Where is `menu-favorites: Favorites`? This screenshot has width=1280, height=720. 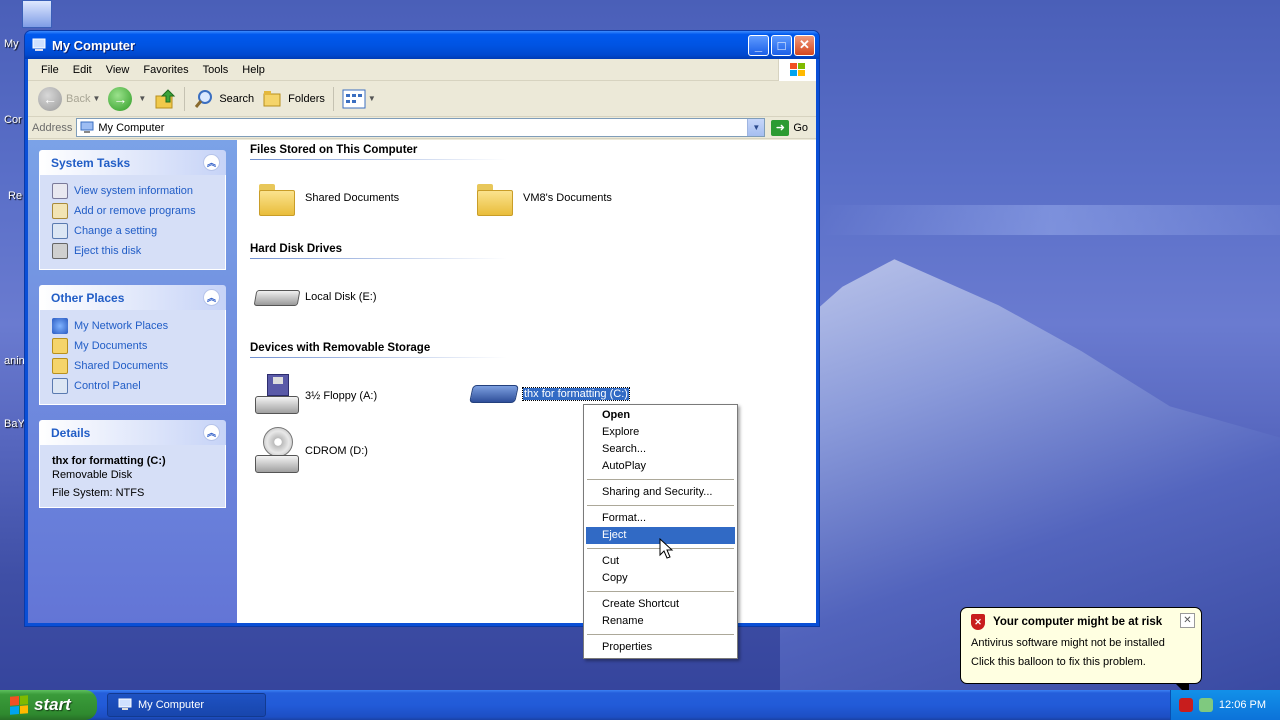 menu-favorites: Favorites is located at coordinates (165, 70).